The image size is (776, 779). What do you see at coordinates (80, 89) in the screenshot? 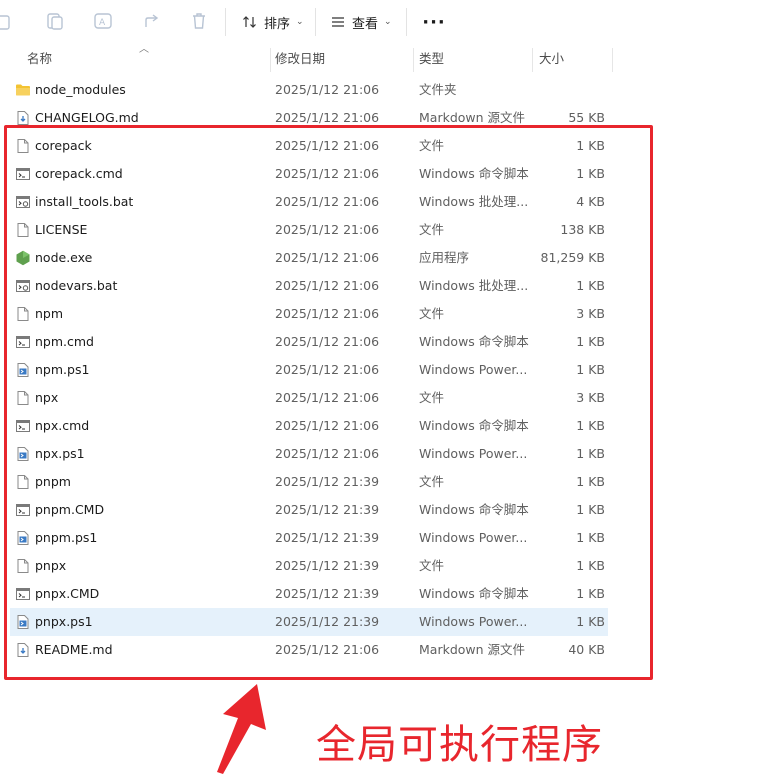
I see `file-name: node_modules` at bounding box center [80, 89].